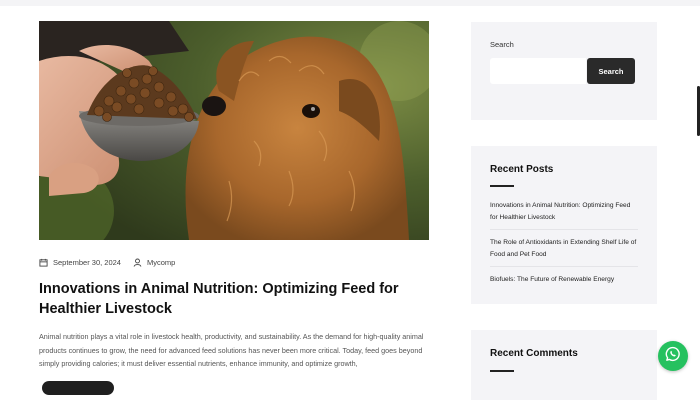 The height and width of the screenshot is (400, 700). What do you see at coordinates (43, 262) in the screenshot?
I see `calendar-icon` at bounding box center [43, 262].